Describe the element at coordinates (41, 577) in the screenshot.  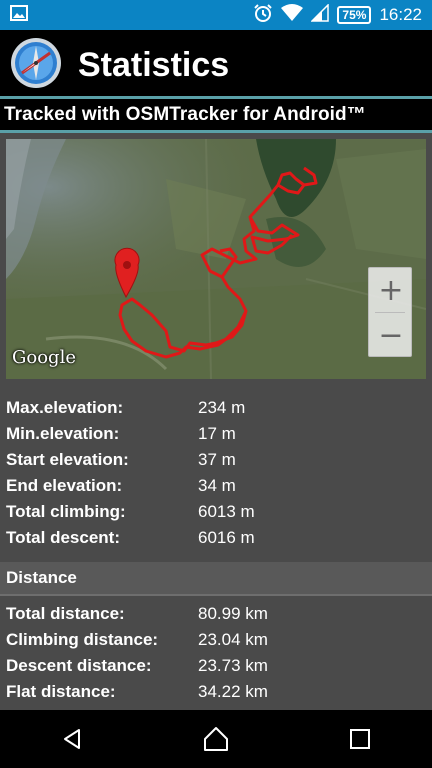
I see `section-title: Distance` at that location.